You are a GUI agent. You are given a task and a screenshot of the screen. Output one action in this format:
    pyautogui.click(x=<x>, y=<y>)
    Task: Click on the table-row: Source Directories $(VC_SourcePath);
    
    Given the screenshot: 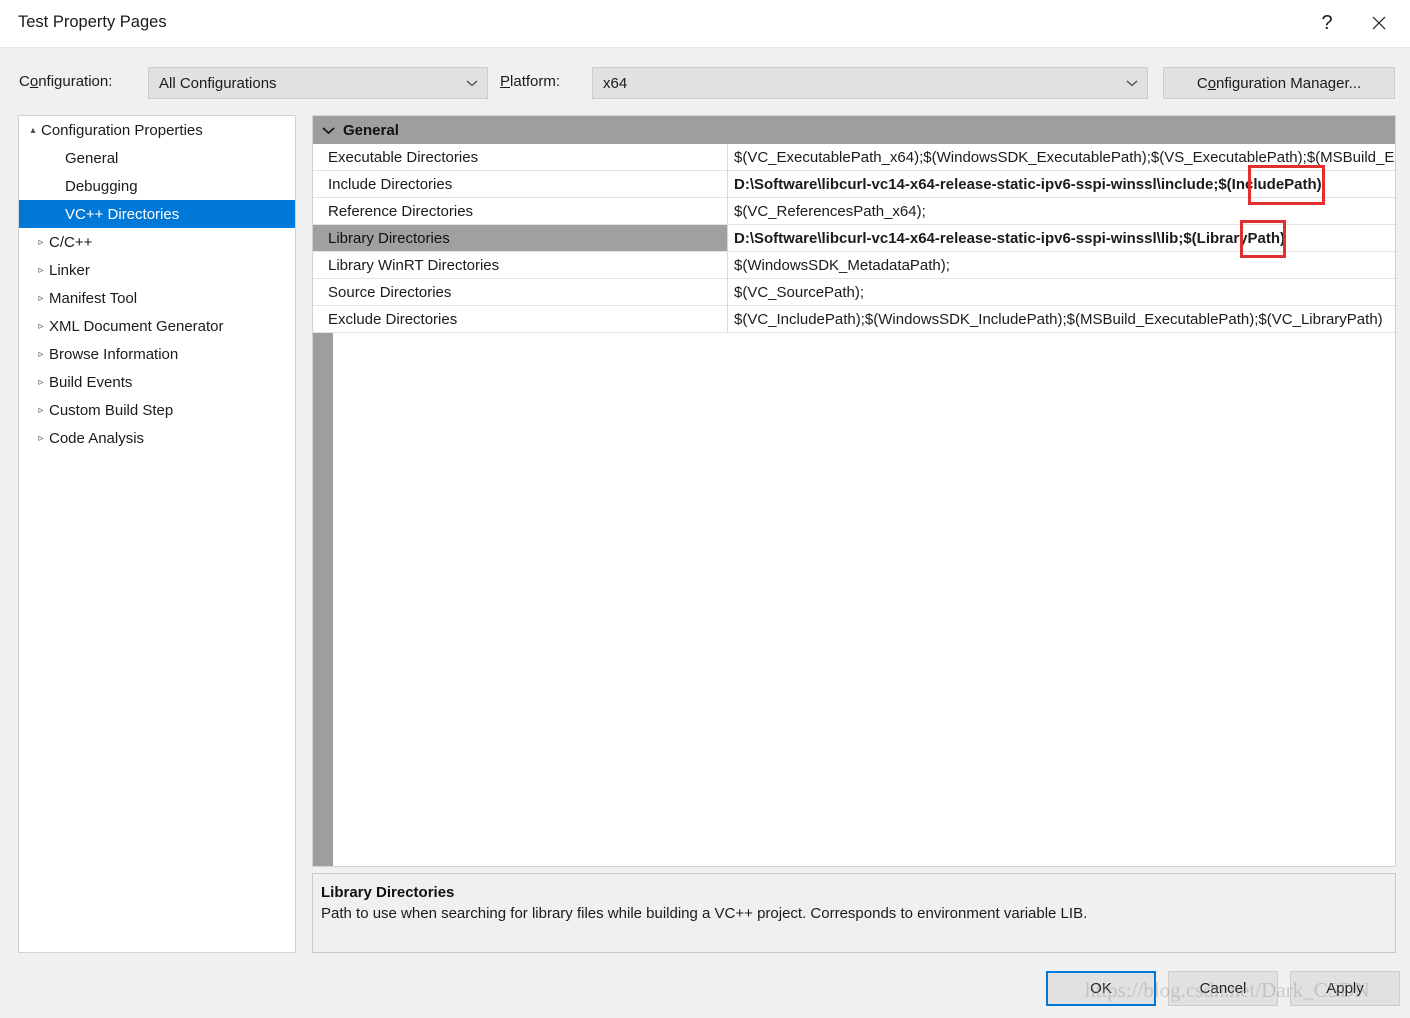 What is the action you would take?
    pyautogui.click(x=854, y=292)
    